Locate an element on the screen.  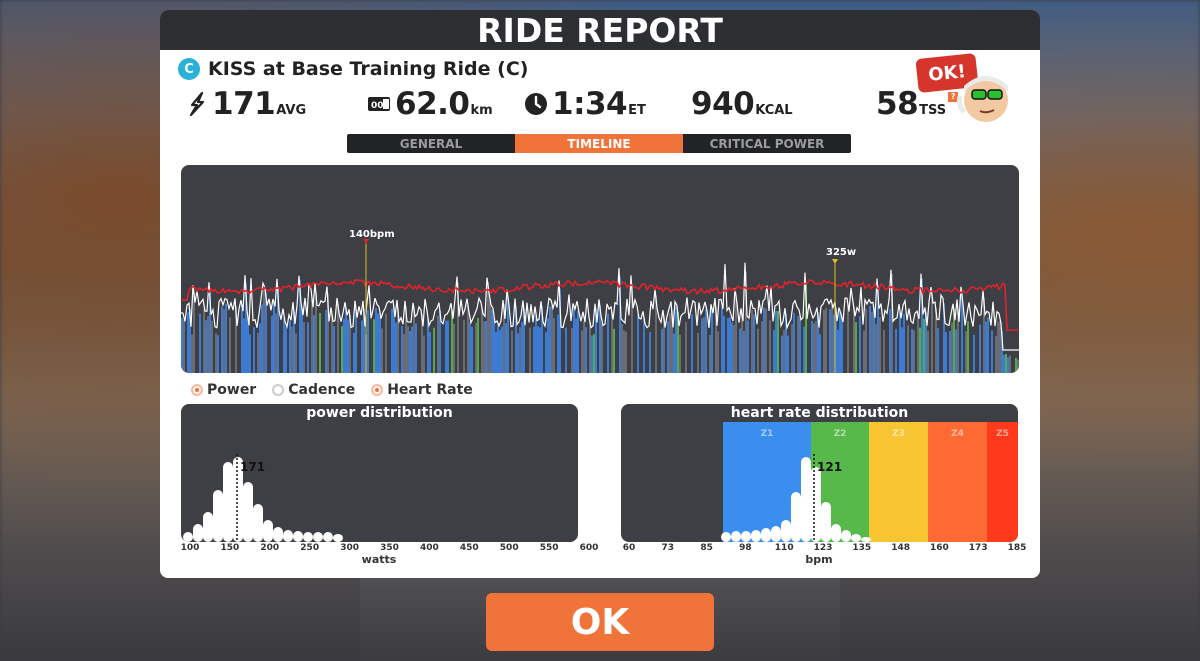
heart-rate-toggle-icon is located at coordinates (377, 390).